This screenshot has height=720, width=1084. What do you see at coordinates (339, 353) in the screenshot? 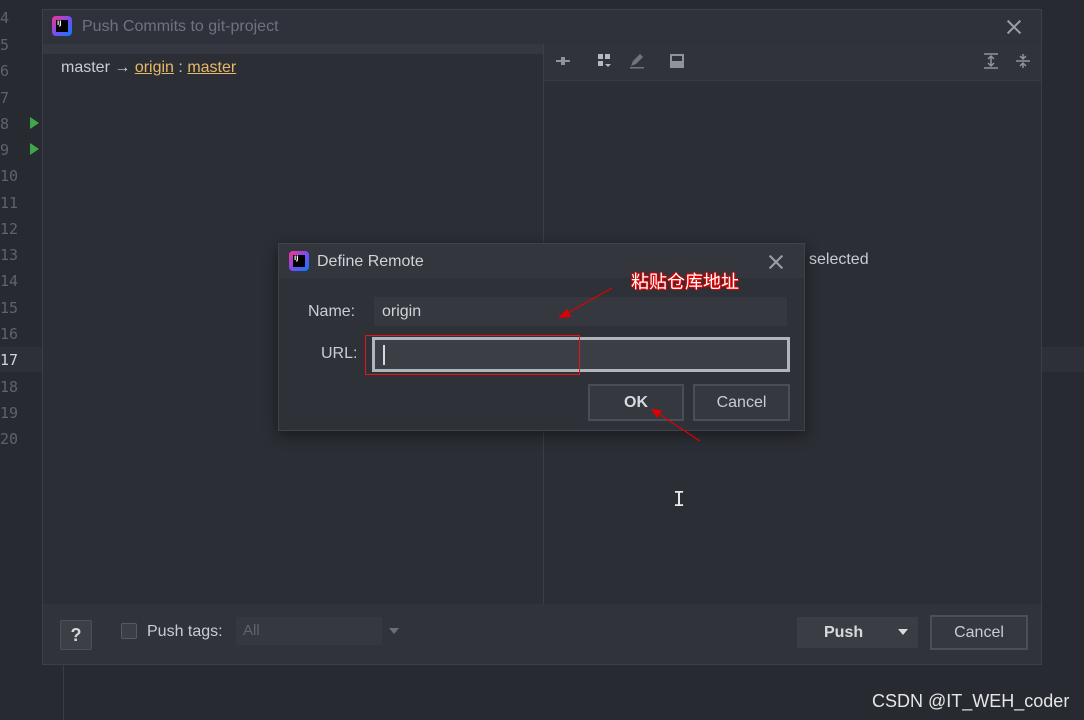
I see `url-label: URL:` at bounding box center [339, 353].